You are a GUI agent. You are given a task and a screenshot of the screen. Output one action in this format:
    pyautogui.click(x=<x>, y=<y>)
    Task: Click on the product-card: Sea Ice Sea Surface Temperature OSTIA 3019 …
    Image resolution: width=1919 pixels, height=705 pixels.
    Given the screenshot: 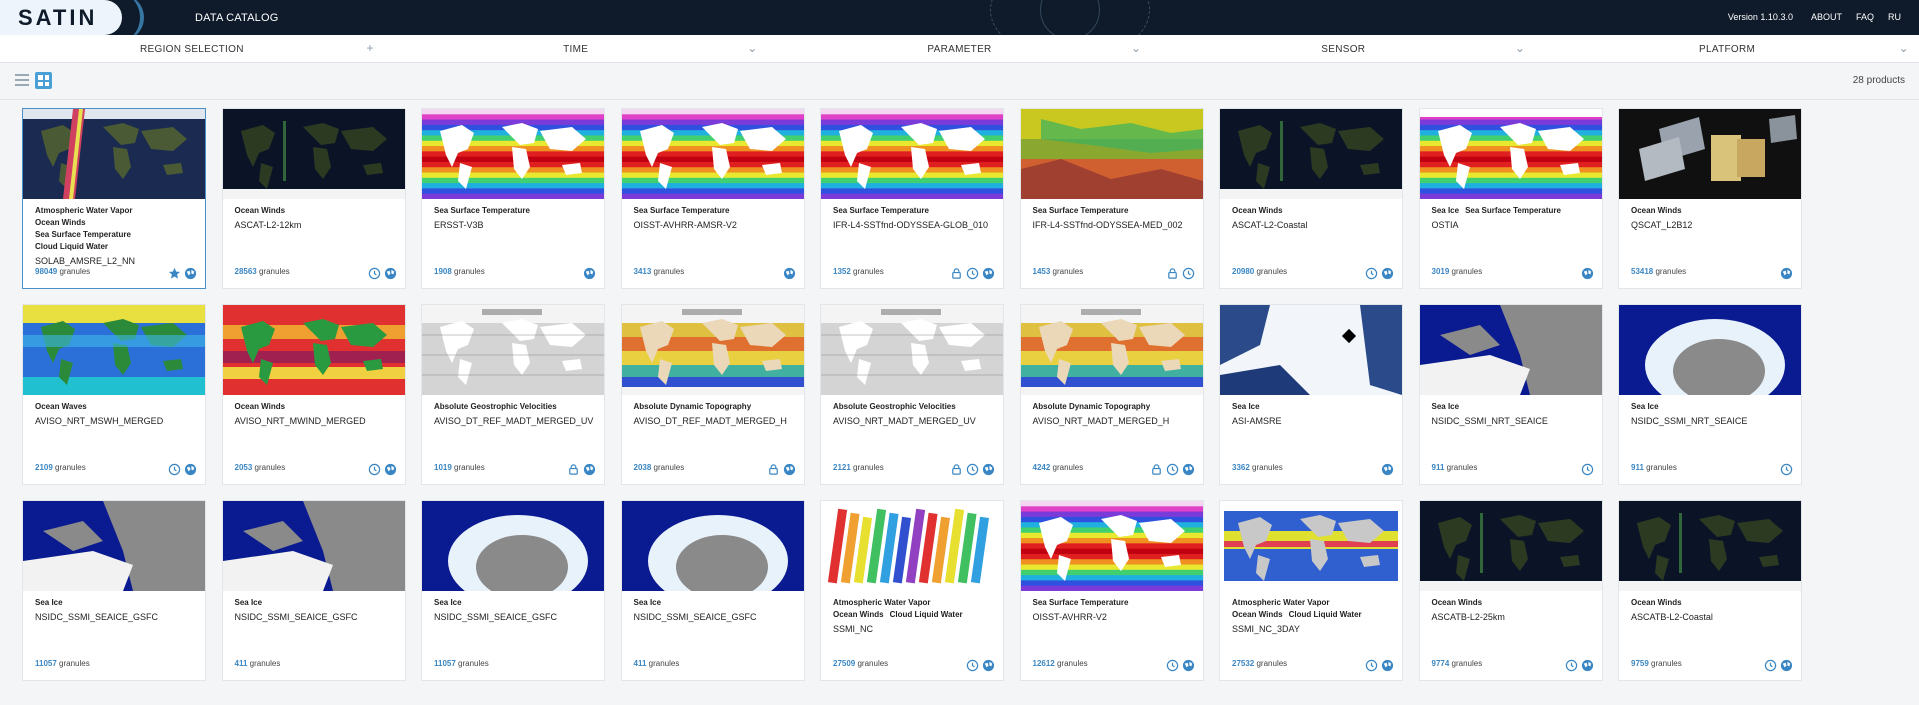 What is the action you would take?
    pyautogui.click(x=1510, y=198)
    